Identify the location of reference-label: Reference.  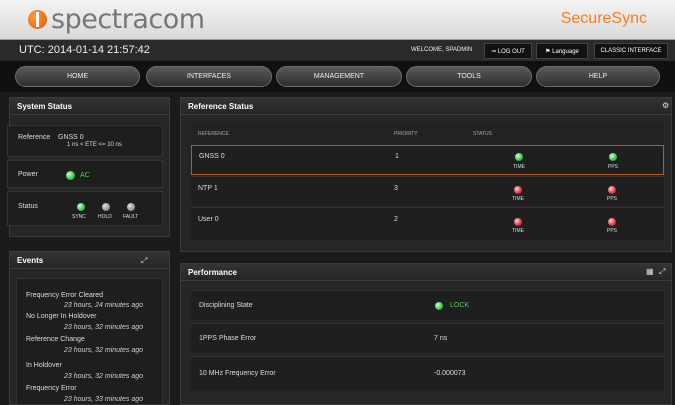
(34, 137).